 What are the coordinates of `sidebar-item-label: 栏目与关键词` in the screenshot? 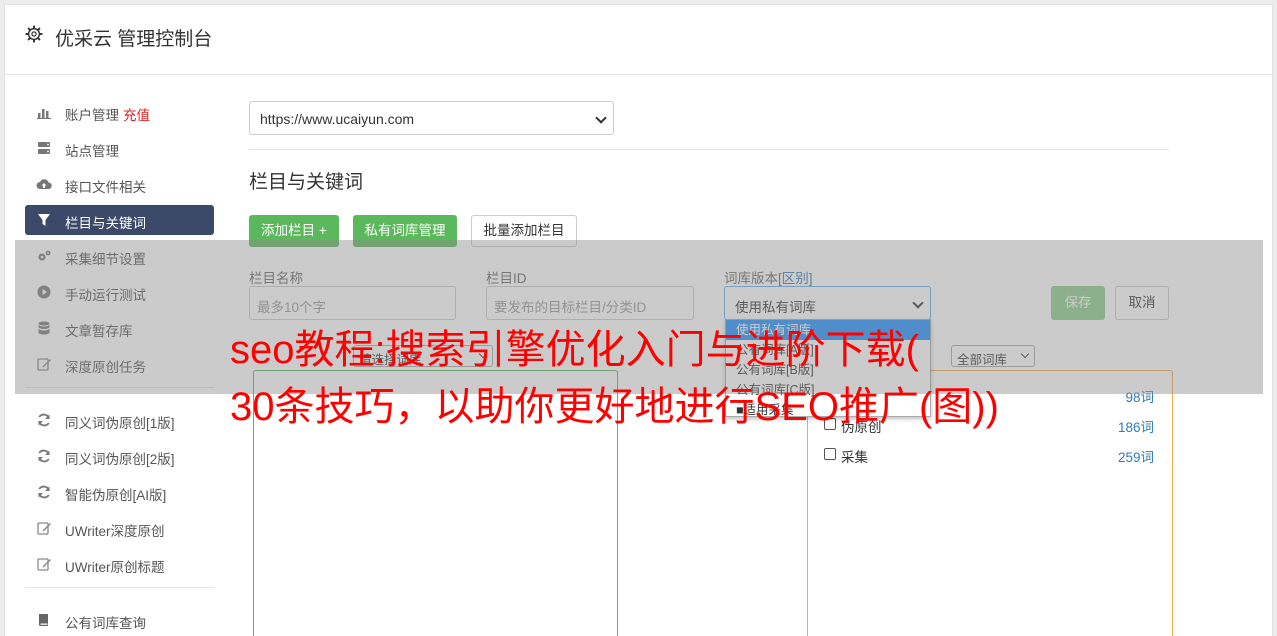 It's located at (105, 223).